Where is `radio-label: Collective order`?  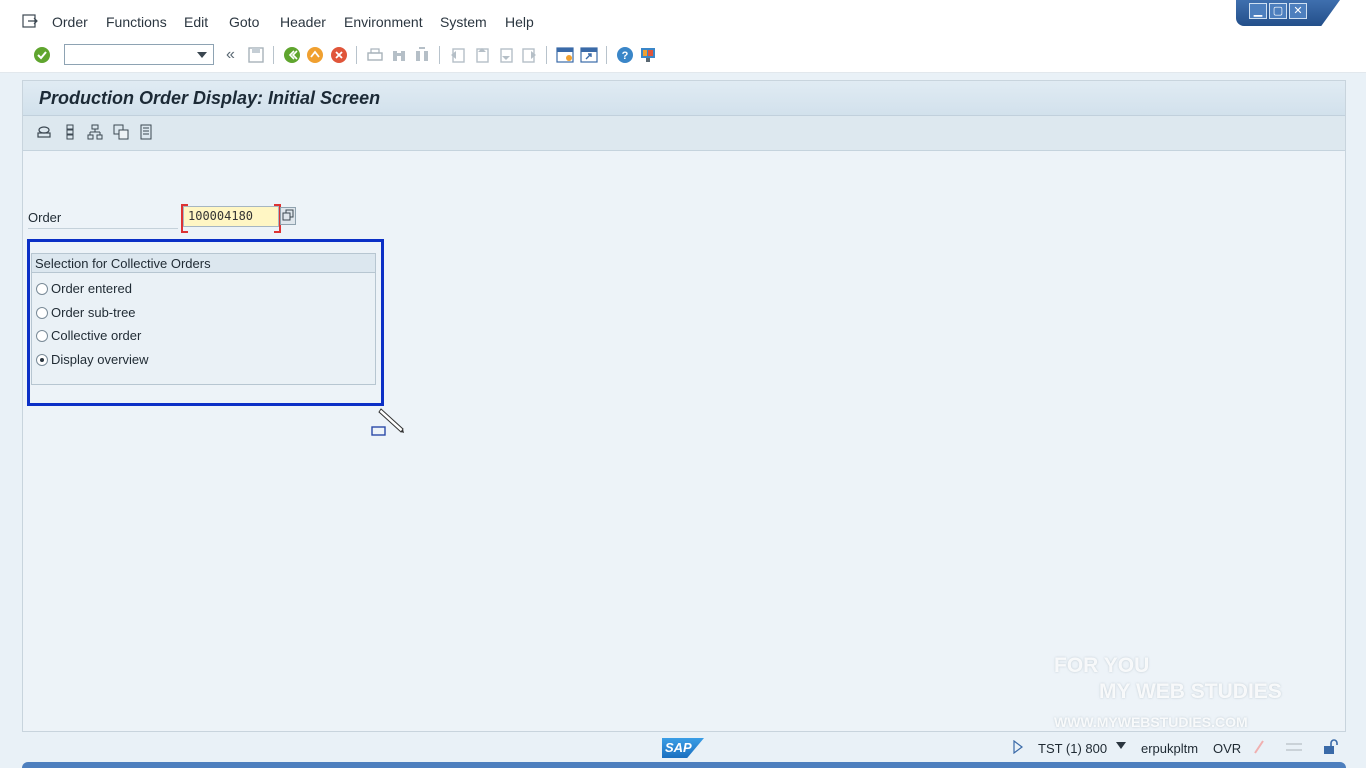 radio-label: Collective order is located at coordinates (96, 335).